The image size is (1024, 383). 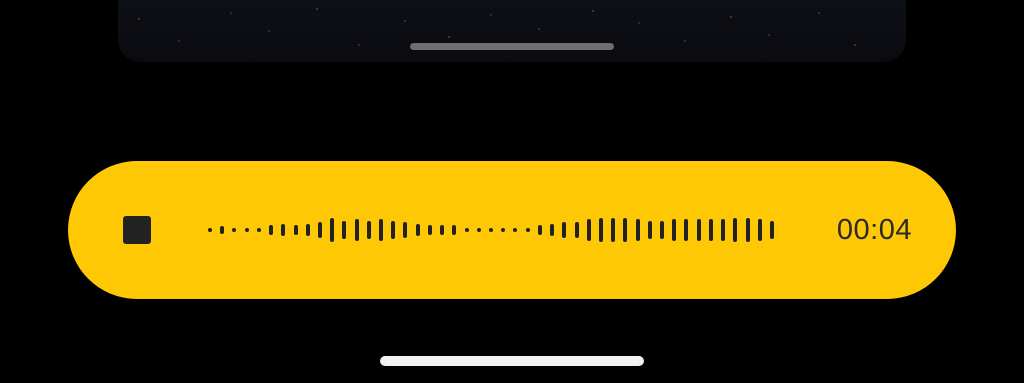 What do you see at coordinates (512, 361) in the screenshot?
I see `home-indicator-icon` at bounding box center [512, 361].